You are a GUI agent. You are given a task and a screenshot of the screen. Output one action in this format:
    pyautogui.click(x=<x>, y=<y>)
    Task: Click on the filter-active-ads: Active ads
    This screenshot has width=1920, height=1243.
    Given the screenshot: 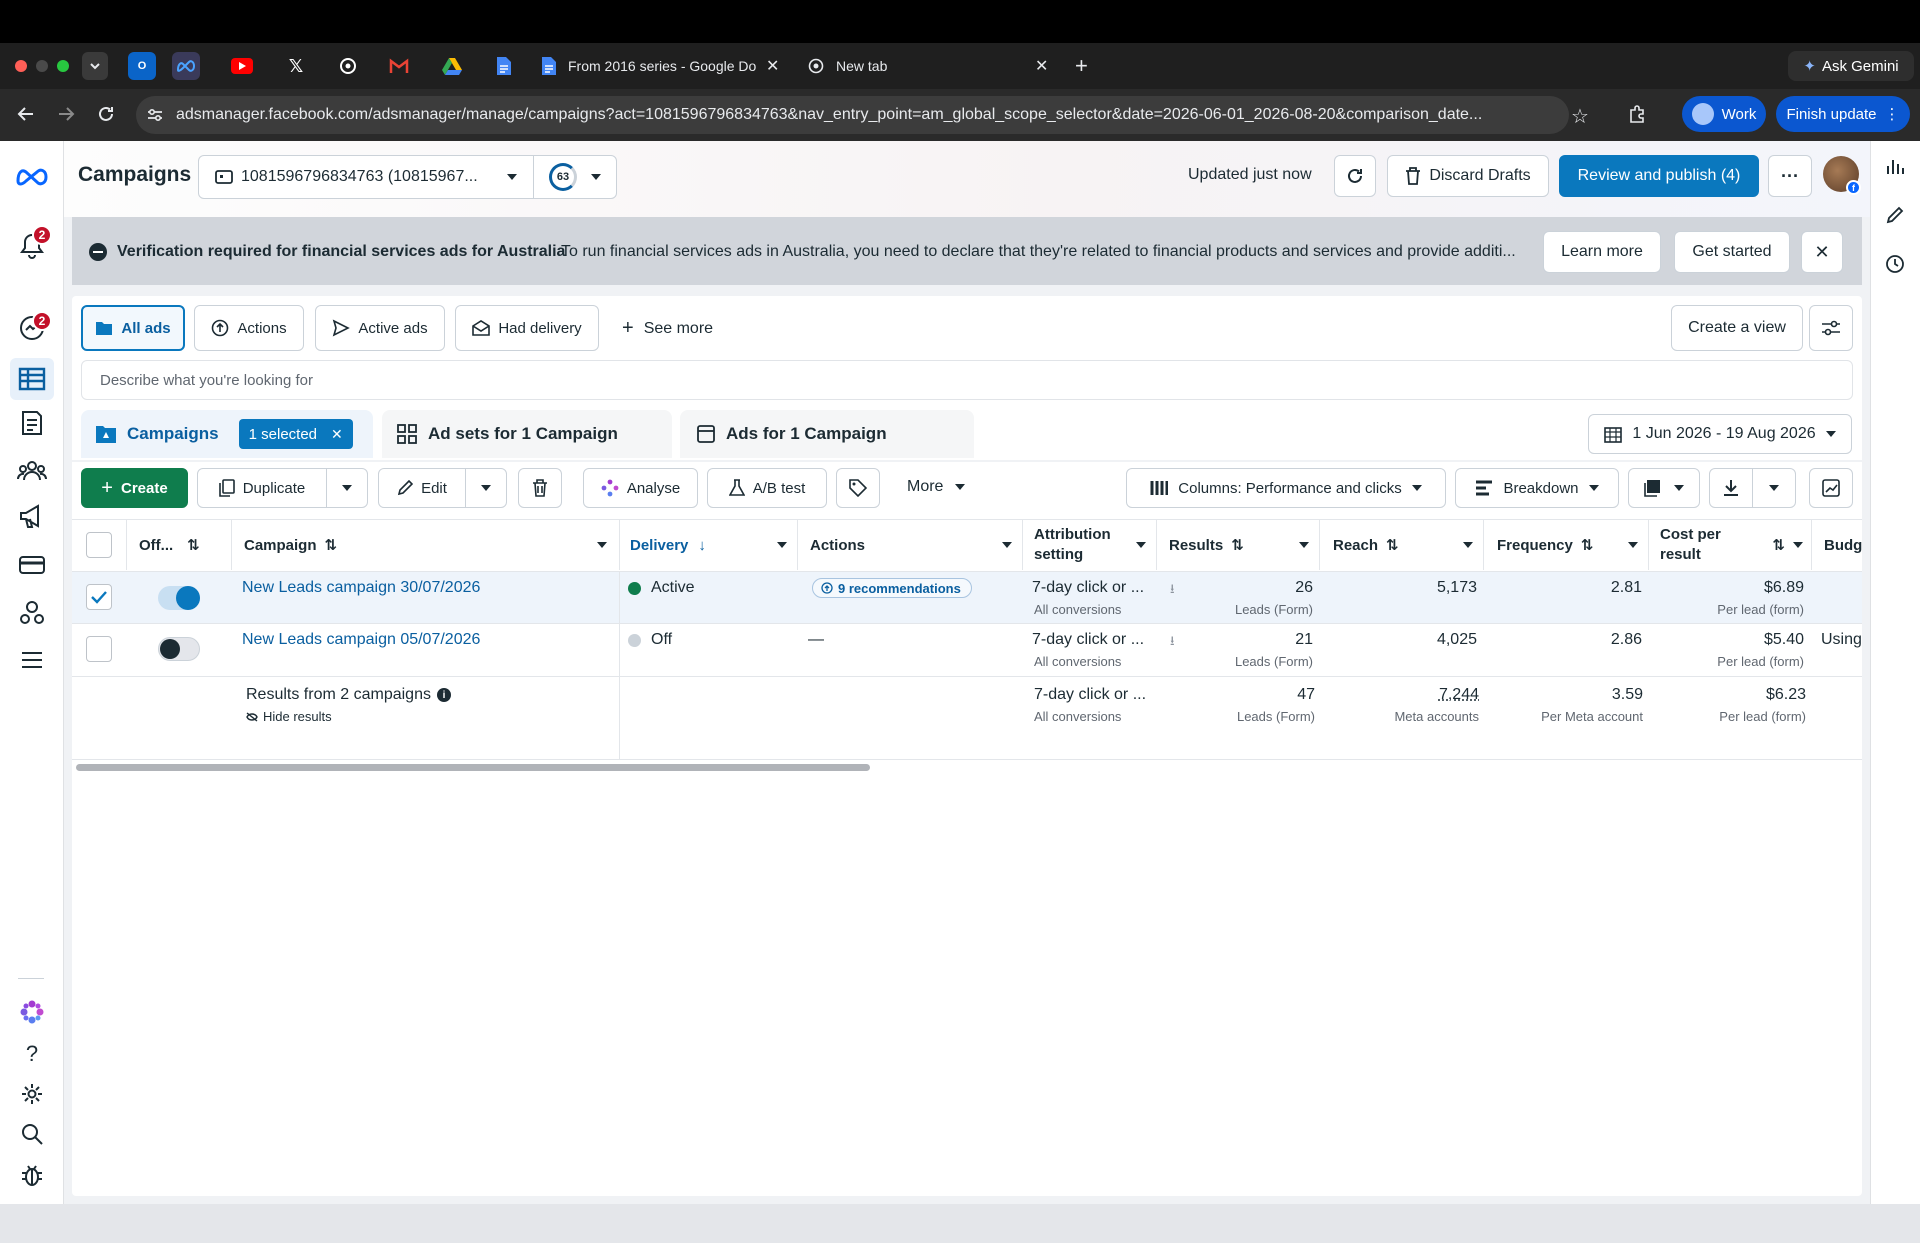 What is the action you would take?
    pyautogui.click(x=380, y=328)
    